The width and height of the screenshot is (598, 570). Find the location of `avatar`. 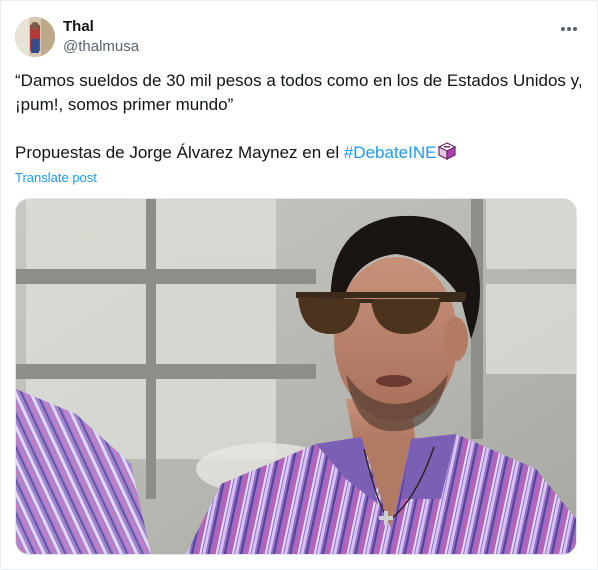

avatar is located at coordinates (35, 37).